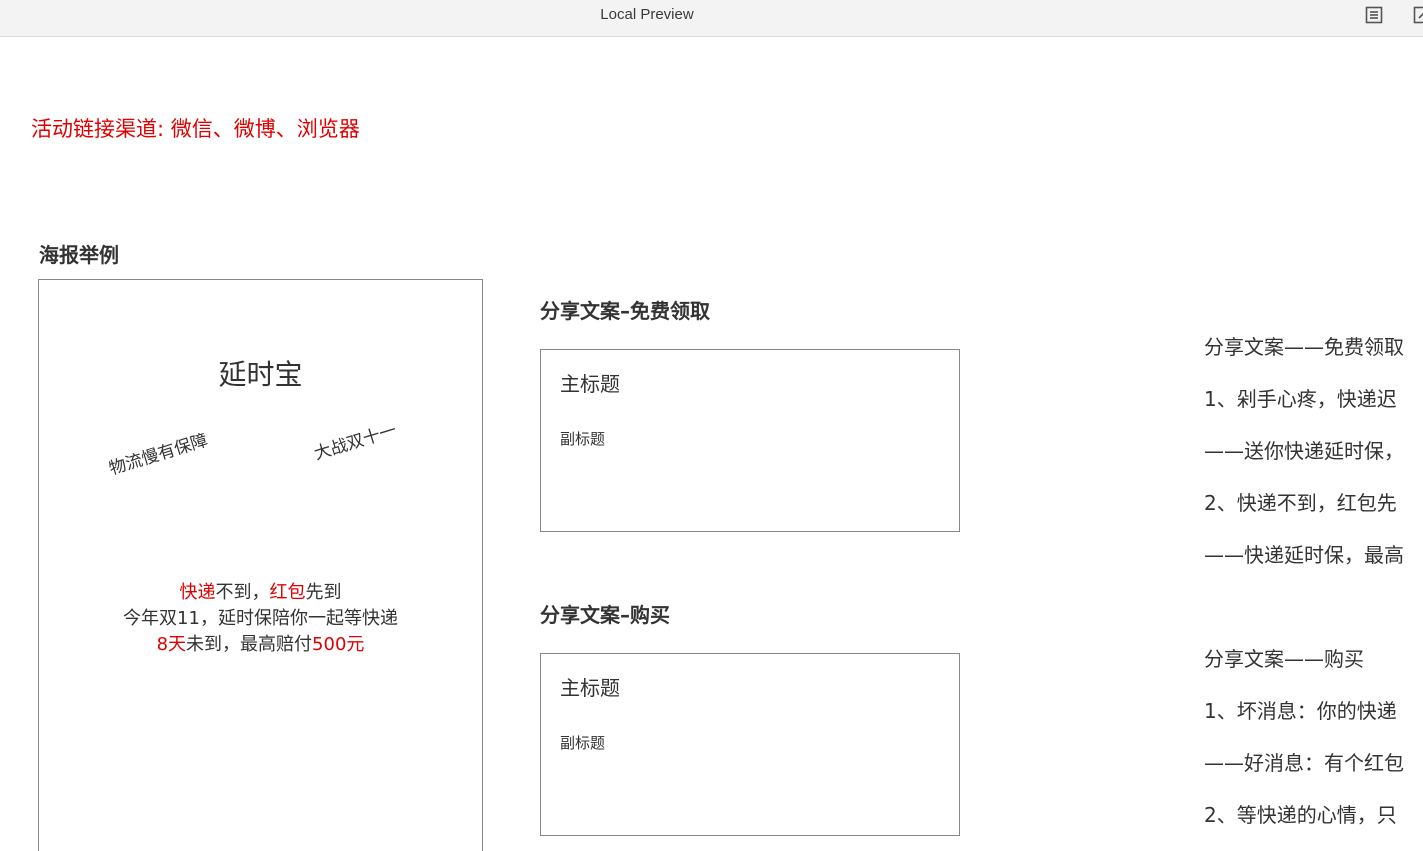  Describe the element at coordinates (590, 384) in the screenshot. I see `share-free-main-title: 主标题` at that location.